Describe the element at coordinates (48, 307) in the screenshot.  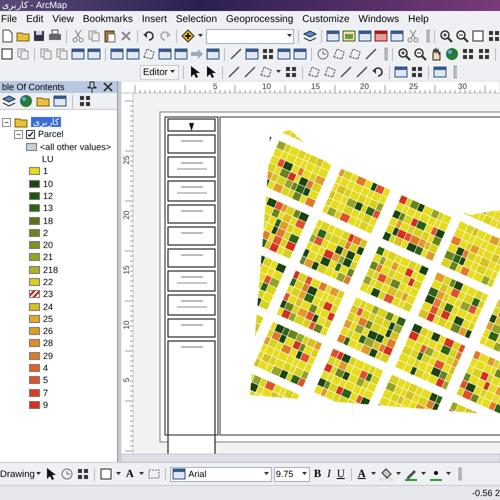
I see `legend-label: 24` at that location.